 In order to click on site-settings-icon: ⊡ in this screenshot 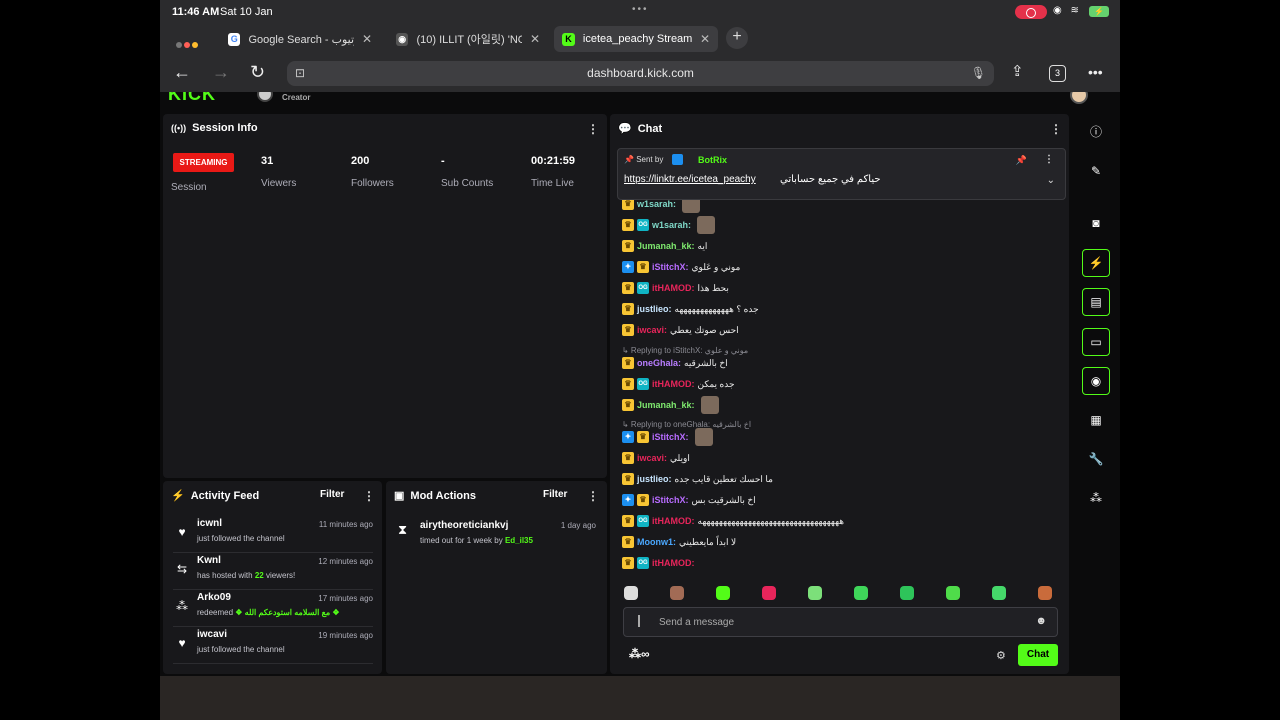, I will do `click(300, 73)`.